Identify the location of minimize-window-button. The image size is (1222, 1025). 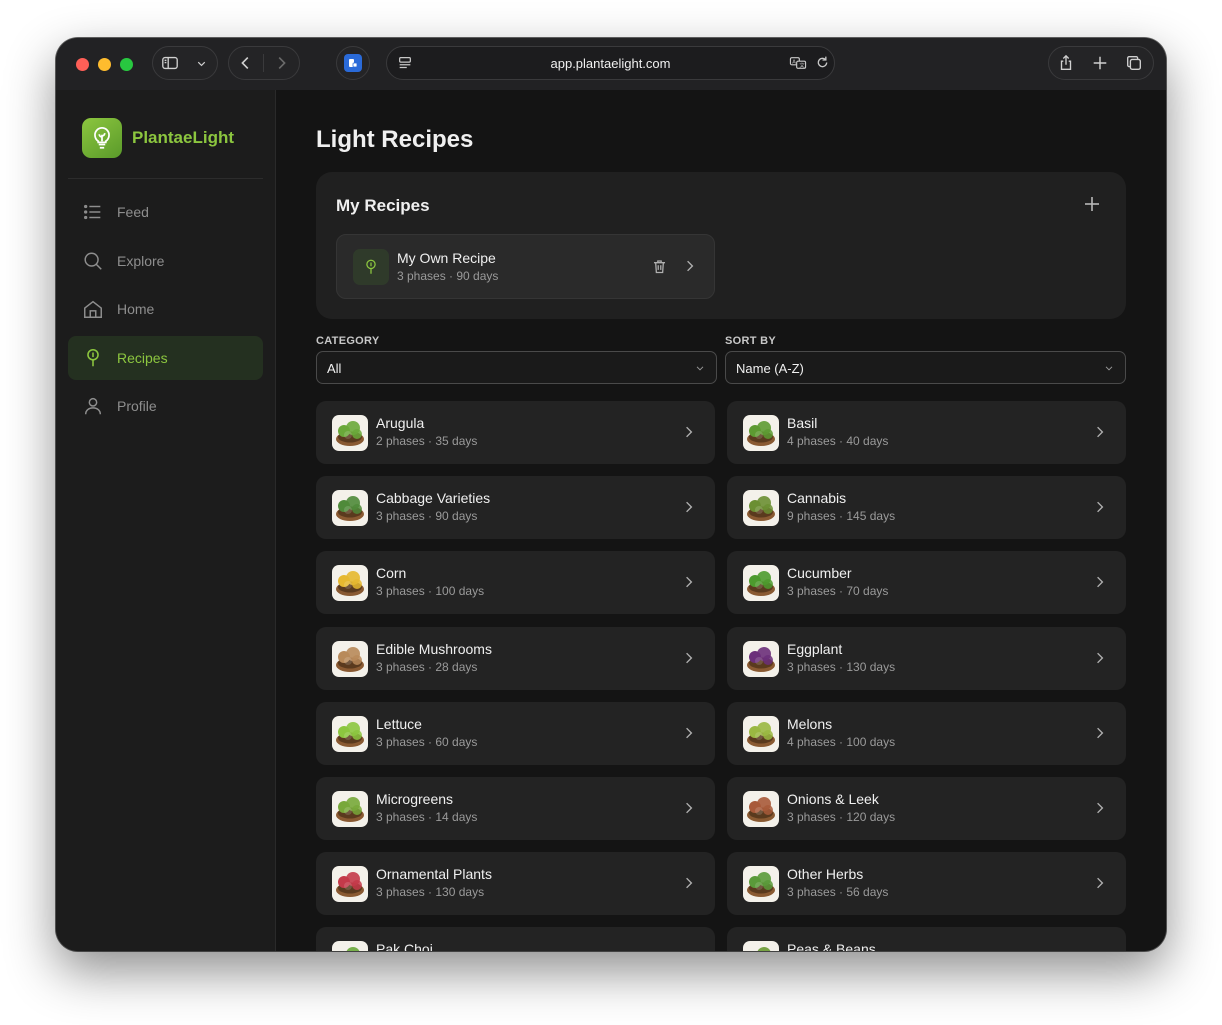
(104, 64).